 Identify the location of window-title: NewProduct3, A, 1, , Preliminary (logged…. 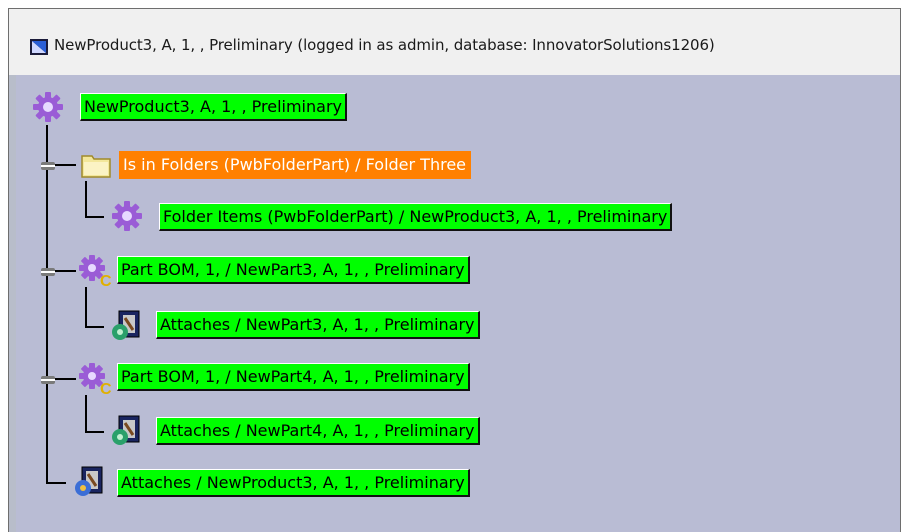
(384, 45).